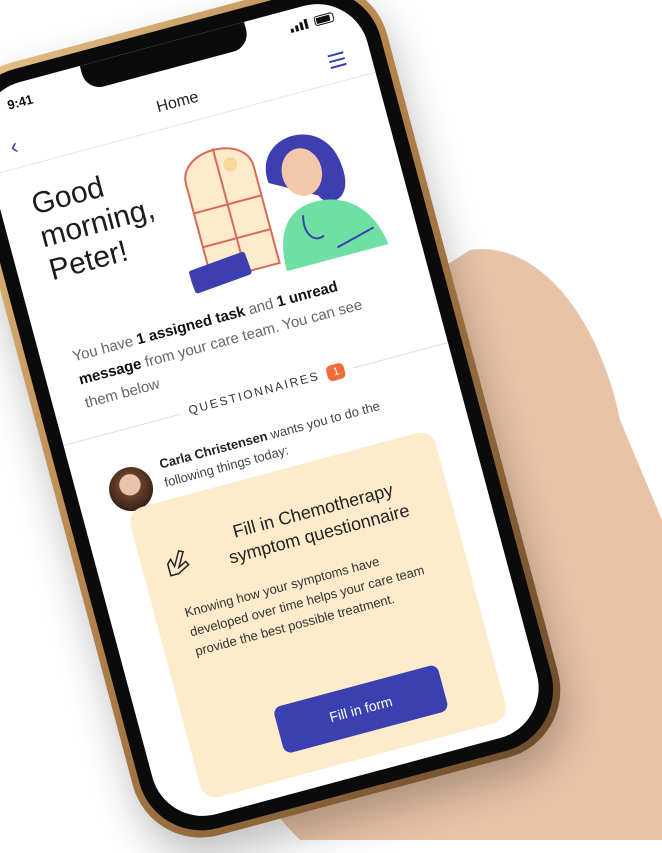 The height and width of the screenshot is (853, 662). I want to click on status-time: 9:41, so click(20, 102).